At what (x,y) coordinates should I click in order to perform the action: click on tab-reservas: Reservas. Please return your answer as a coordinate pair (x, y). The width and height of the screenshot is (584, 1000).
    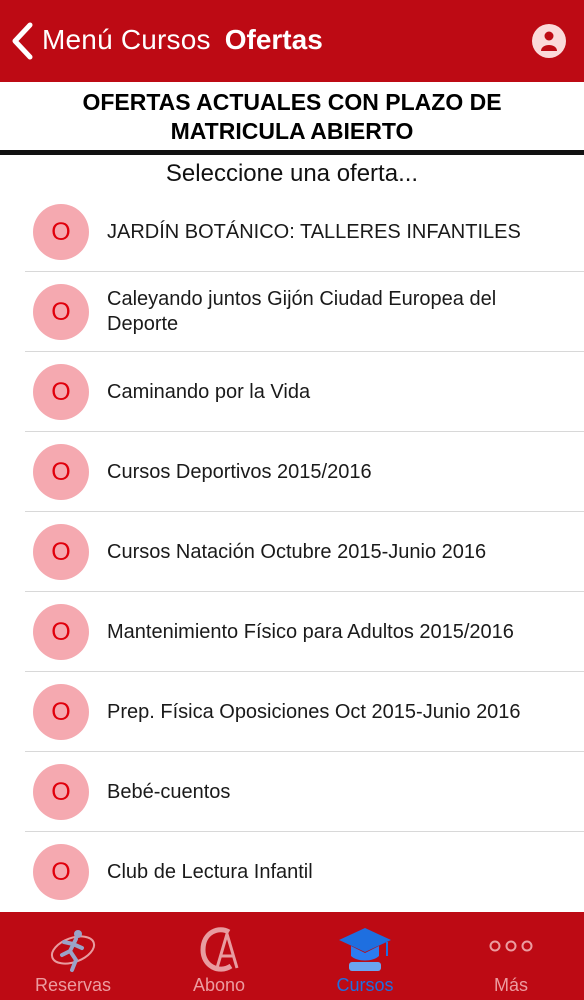
    Looking at the image, I should click on (73, 956).